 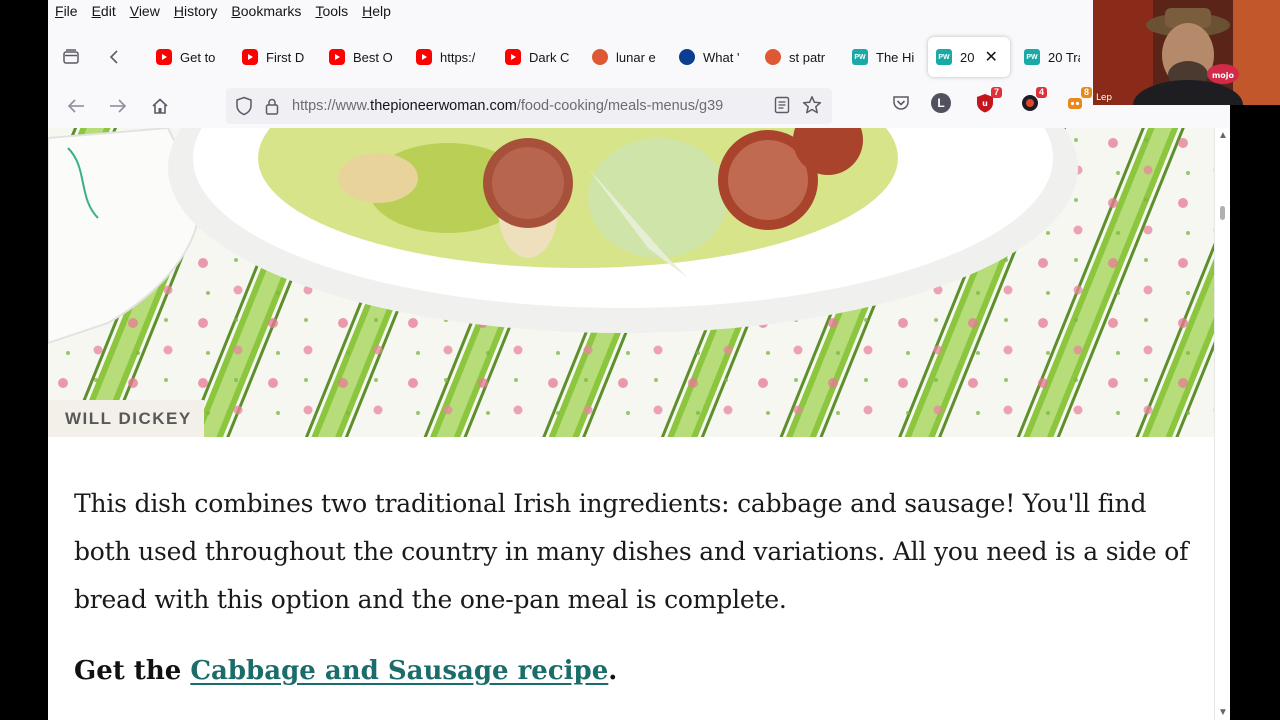 What do you see at coordinates (196, 11) in the screenshot?
I see `menu-history: History` at bounding box center [196, 11].